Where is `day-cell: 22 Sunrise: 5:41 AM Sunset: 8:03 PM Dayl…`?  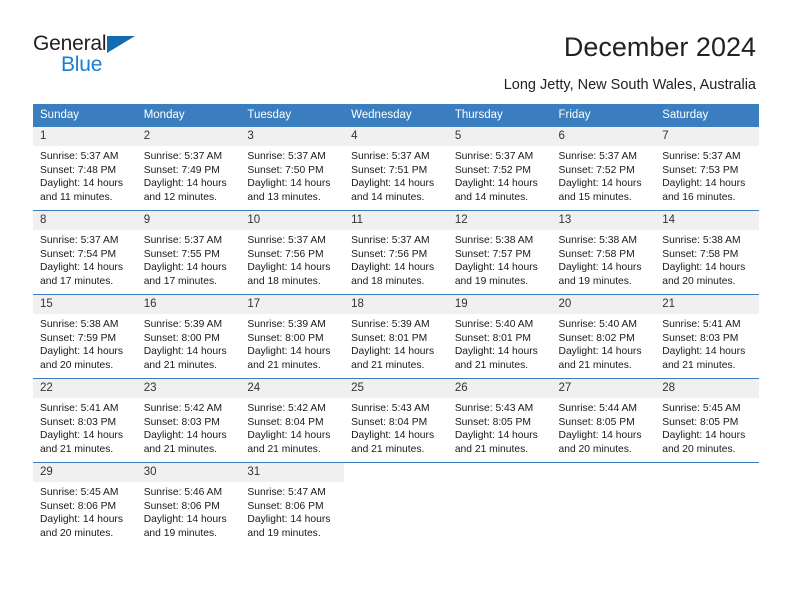
day-cell: 22 Sunrise: 5:41 AM Sunset: 8:03 PM Dayl… is located at coordinates (85, 420).